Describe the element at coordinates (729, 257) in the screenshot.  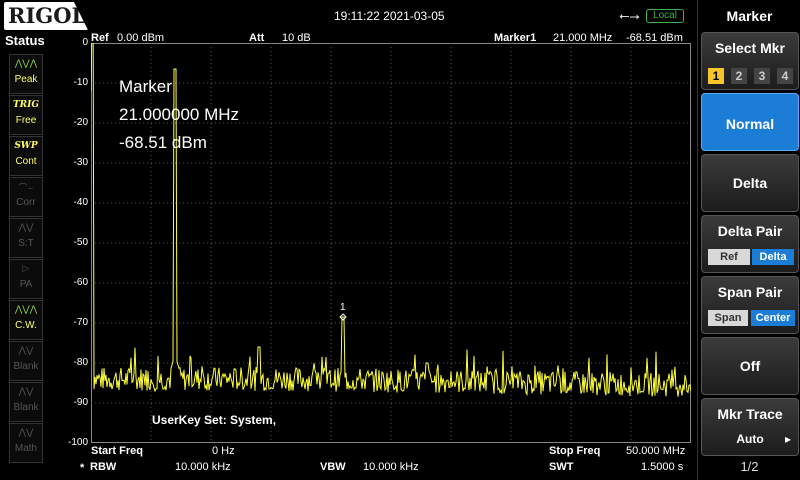
I see `delta-pair-ref-option: Ref` at that location.